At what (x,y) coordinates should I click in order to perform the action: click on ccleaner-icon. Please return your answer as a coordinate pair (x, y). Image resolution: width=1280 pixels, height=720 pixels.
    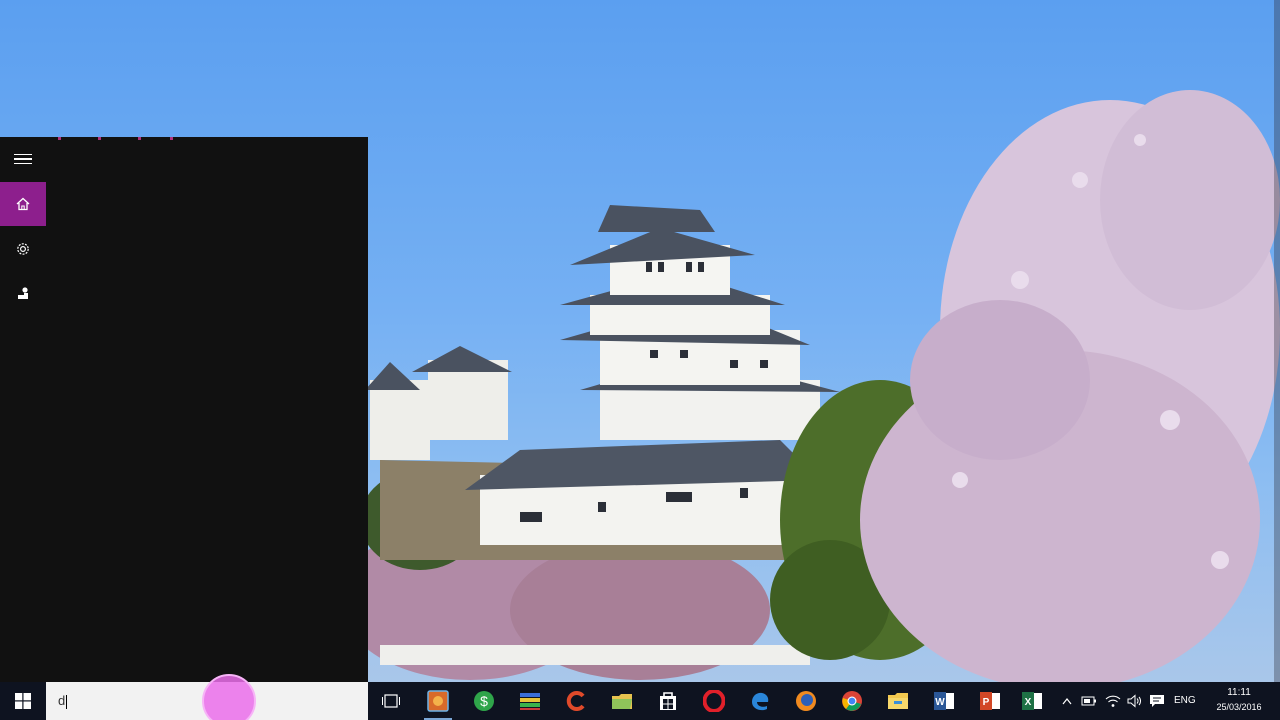
    Looking at the image, I should click on (575, 701).